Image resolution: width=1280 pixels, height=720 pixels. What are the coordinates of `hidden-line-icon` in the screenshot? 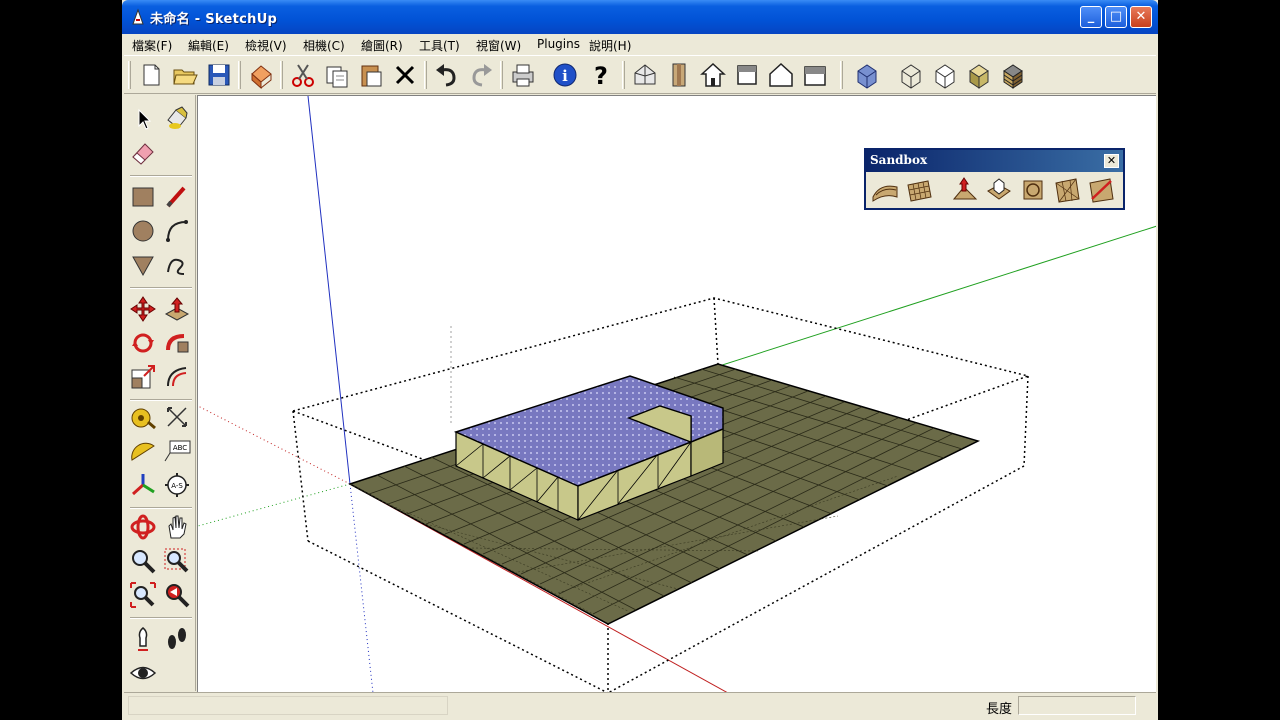 It's located at (945, 75).